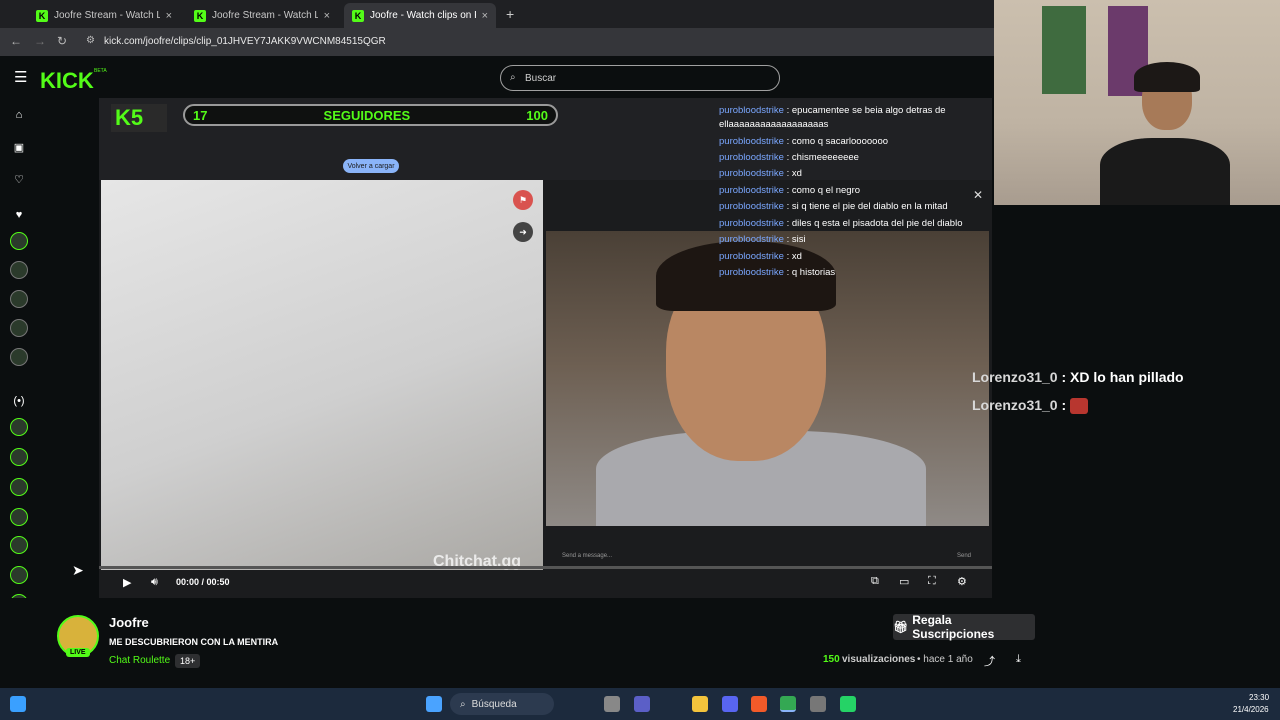 Image resolution: width=1280 pixels, height=720 pixels. I want to click on brave-icon, so click(759, 704).